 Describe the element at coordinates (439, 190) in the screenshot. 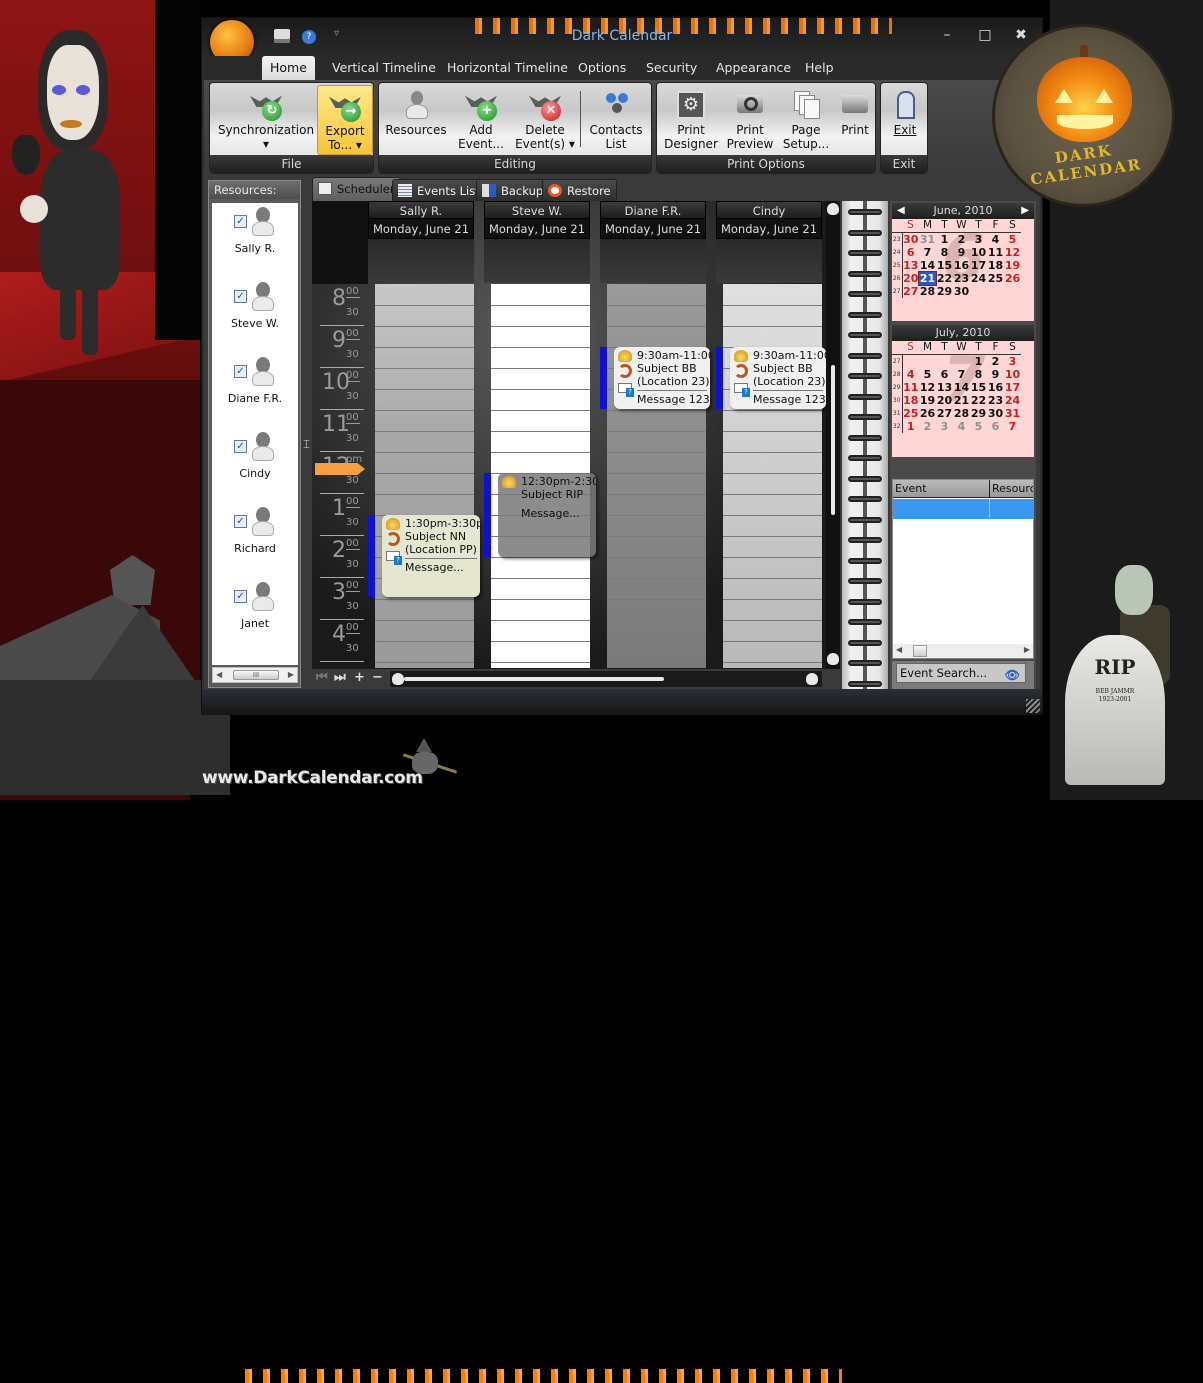

I see `tab-events-list: Events List` at that location.